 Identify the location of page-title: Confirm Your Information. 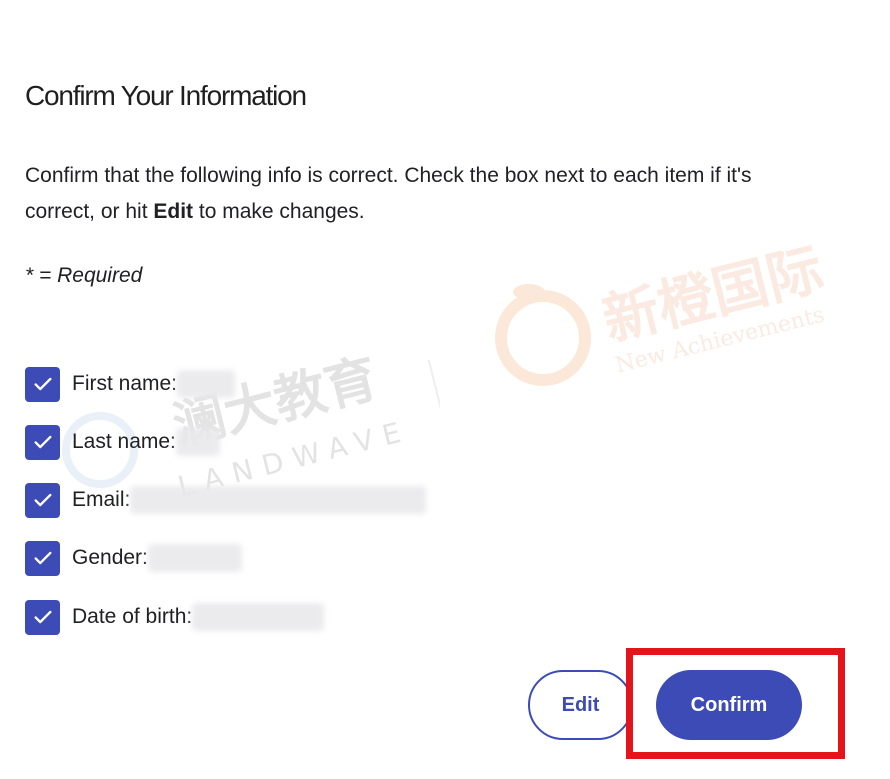
(166, 95).